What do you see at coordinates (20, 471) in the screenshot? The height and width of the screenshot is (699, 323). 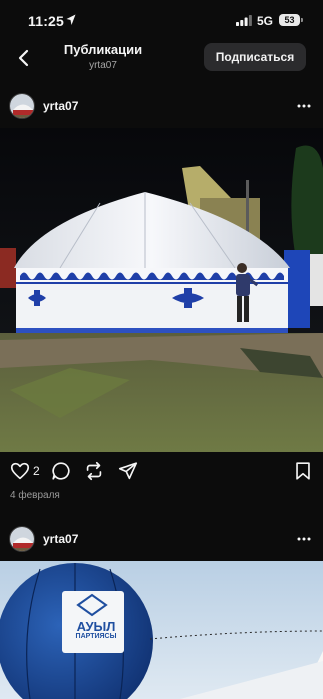 I see `heart-icon` at bounding box center [20, 471].